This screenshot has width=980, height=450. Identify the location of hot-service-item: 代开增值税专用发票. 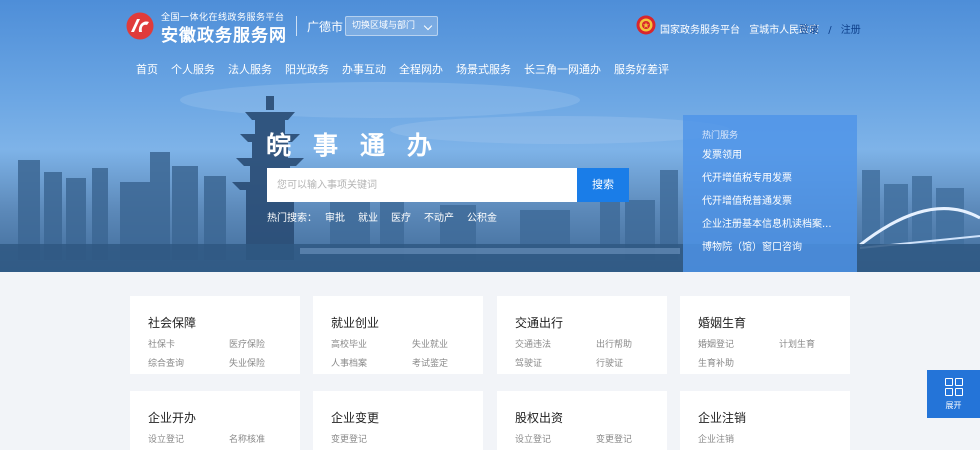
(779, 178).